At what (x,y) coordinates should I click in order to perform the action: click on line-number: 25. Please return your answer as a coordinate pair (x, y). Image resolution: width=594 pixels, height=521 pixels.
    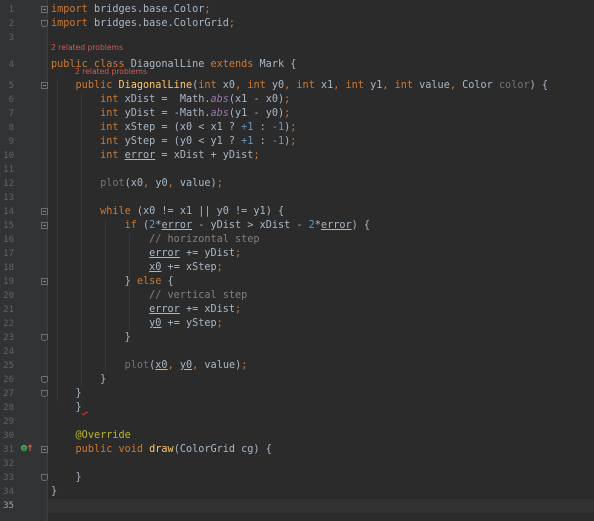
    Looking at the image, I should click on (8, 366).